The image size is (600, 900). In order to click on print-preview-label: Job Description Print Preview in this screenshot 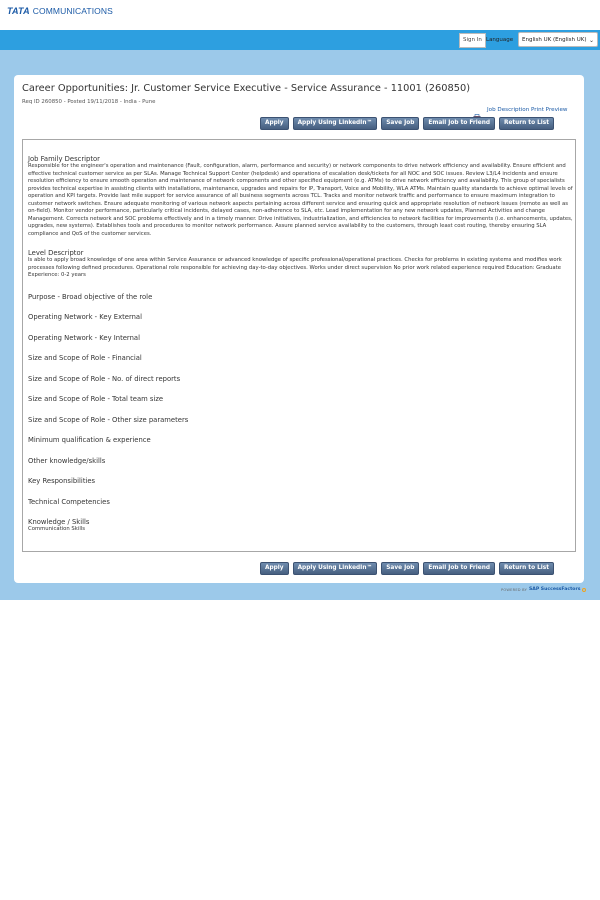, I will do `click(527, 109)`.